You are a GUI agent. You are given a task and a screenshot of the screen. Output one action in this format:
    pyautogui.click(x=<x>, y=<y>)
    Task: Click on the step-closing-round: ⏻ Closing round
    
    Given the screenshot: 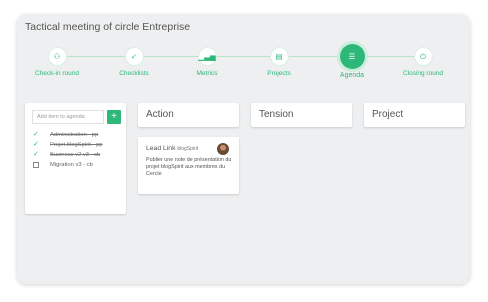 What is the action you would take?
    pyautogui.click(x=423, y=60)
    